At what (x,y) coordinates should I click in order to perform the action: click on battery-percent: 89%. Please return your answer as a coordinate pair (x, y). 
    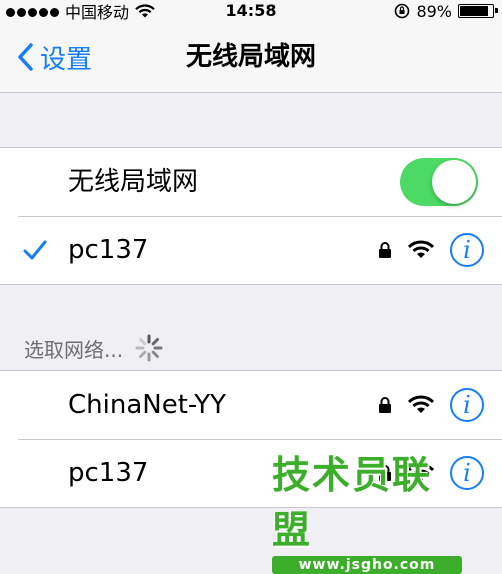
    Looking at the image, I should click on (434, 11).